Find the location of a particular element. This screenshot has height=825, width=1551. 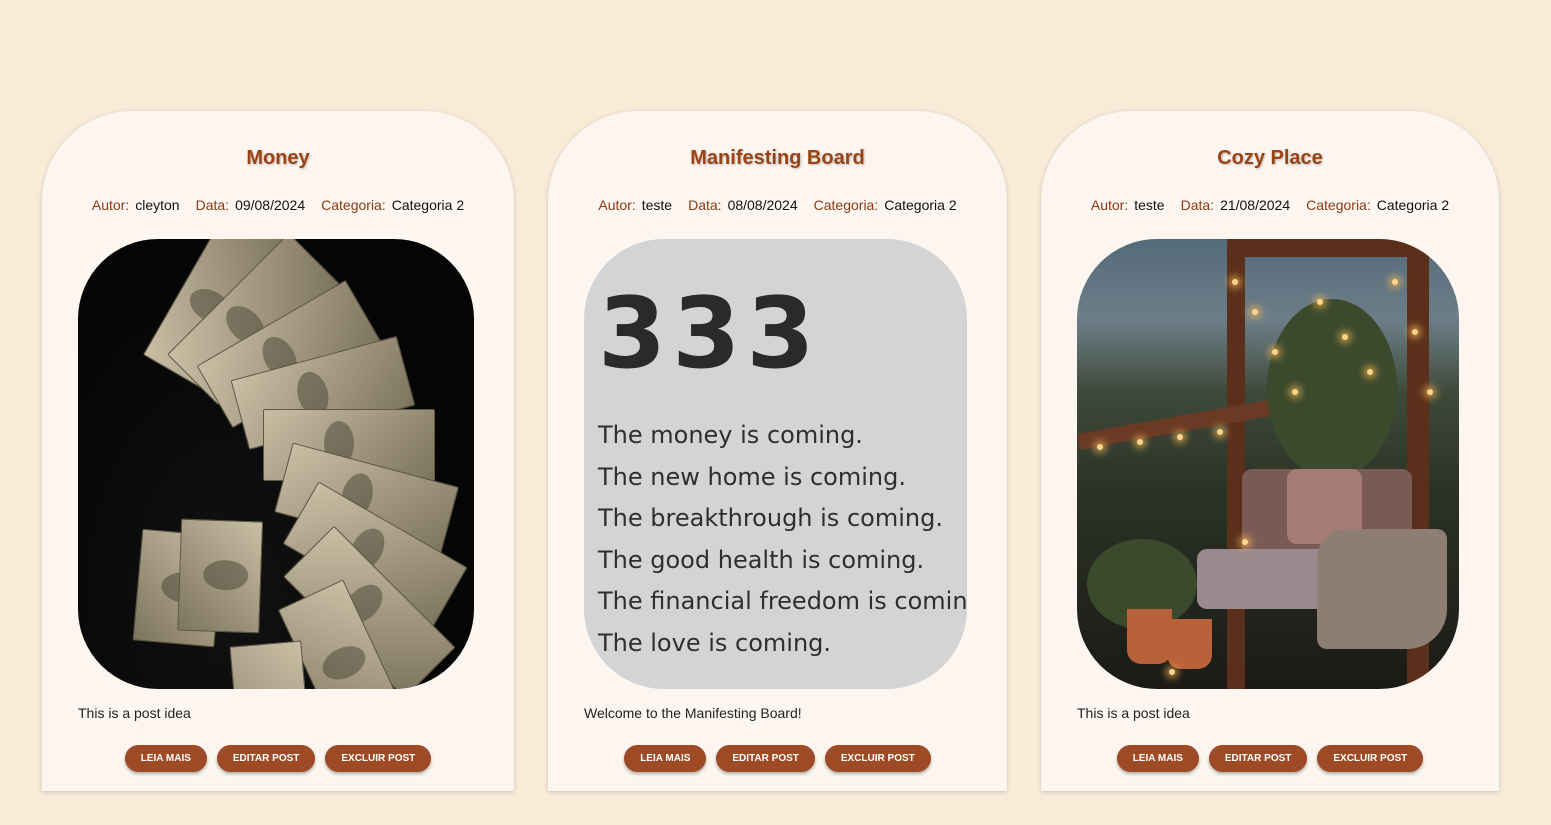

date-value: 21/08/2024 is located at coordinates (1255, 205).